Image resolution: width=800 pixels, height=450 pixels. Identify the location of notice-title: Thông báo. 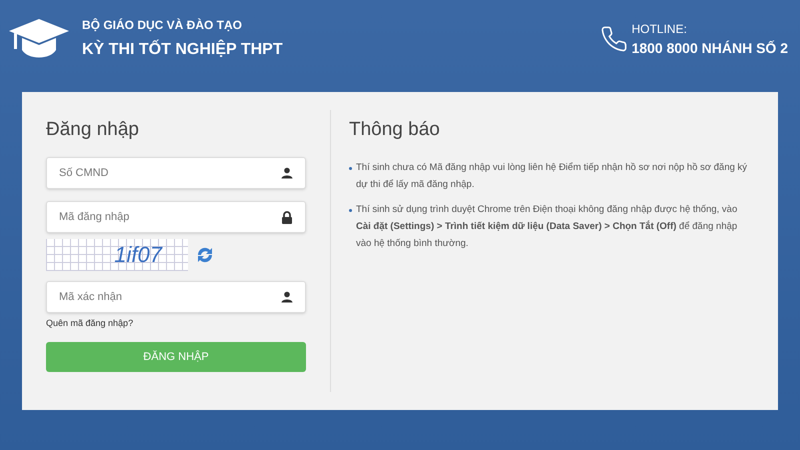
(395, 130).